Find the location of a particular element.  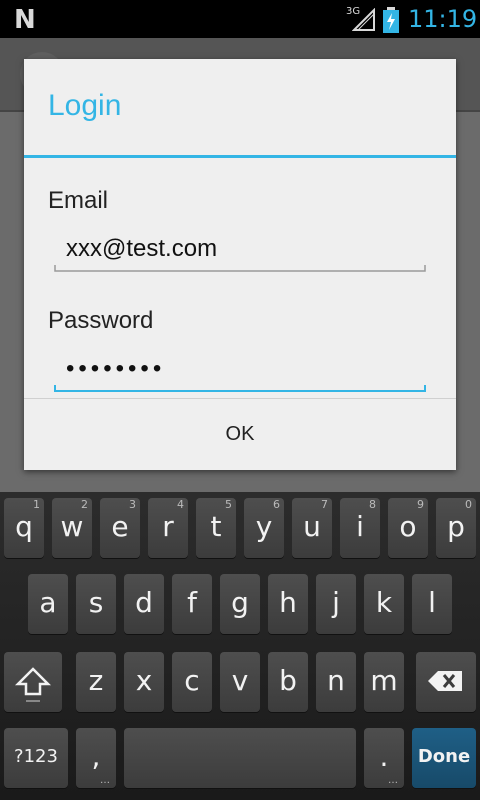

key-hint: 2 is located at coordinates (84, 504).